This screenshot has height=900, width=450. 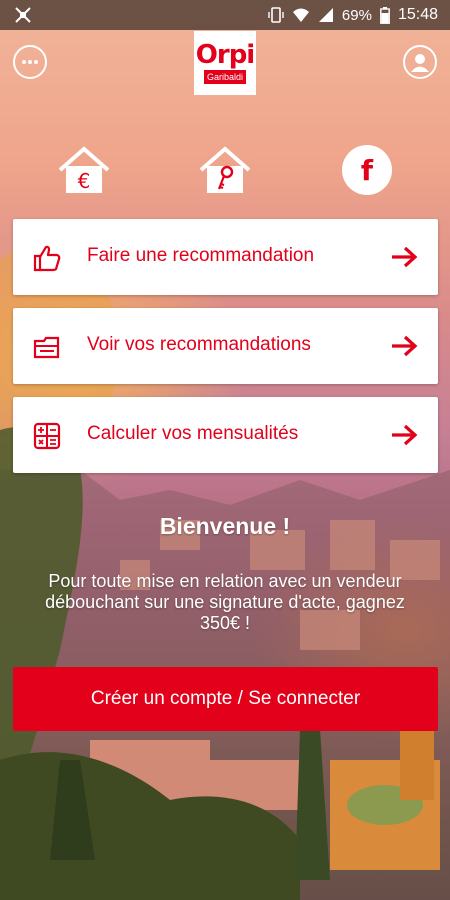 I want to click on recommend-button: Faire une recommandation, so click(x=225, y=257).